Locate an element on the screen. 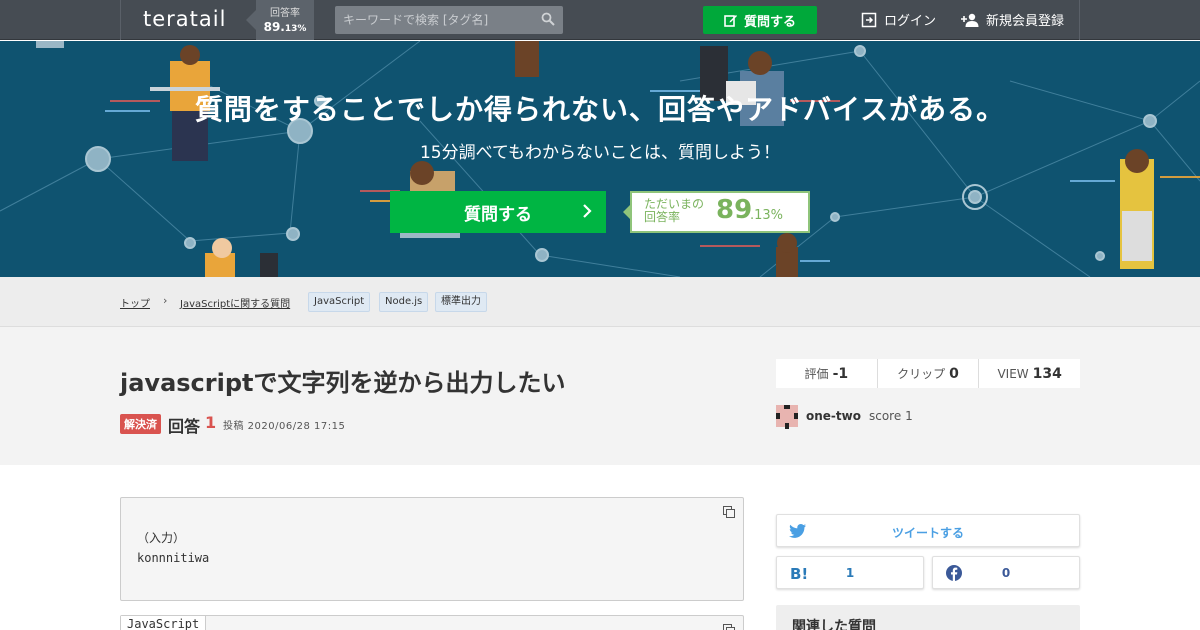 This screenshot has width=1200, height=630. hero-subtitle: 15分調べてもわからないことは、質問しよう！ is located at coordinates (600, 153).